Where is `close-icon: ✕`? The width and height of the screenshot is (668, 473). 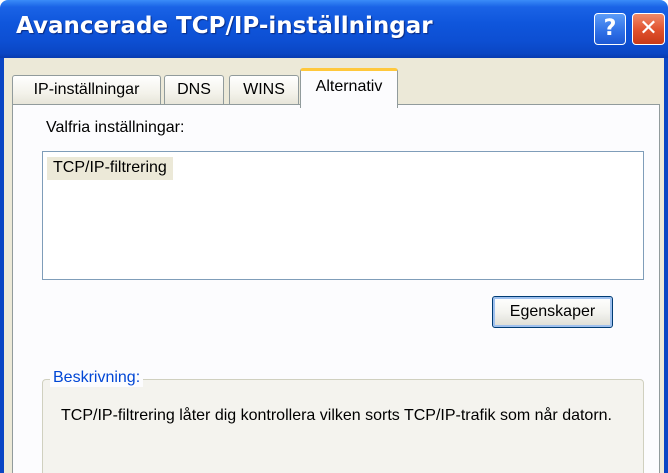 close-icon: ✕ is located at coordinates (648, 28).